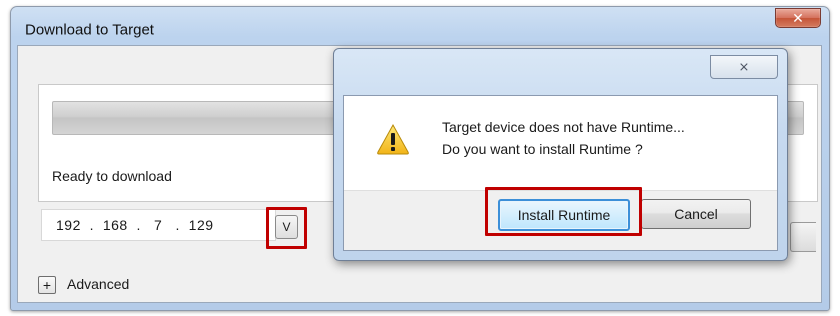 The image size is (840, 316). Describe the element at coordinates (47, 285) in the screenshot. I see `advanced-expand-button: +` at that location.